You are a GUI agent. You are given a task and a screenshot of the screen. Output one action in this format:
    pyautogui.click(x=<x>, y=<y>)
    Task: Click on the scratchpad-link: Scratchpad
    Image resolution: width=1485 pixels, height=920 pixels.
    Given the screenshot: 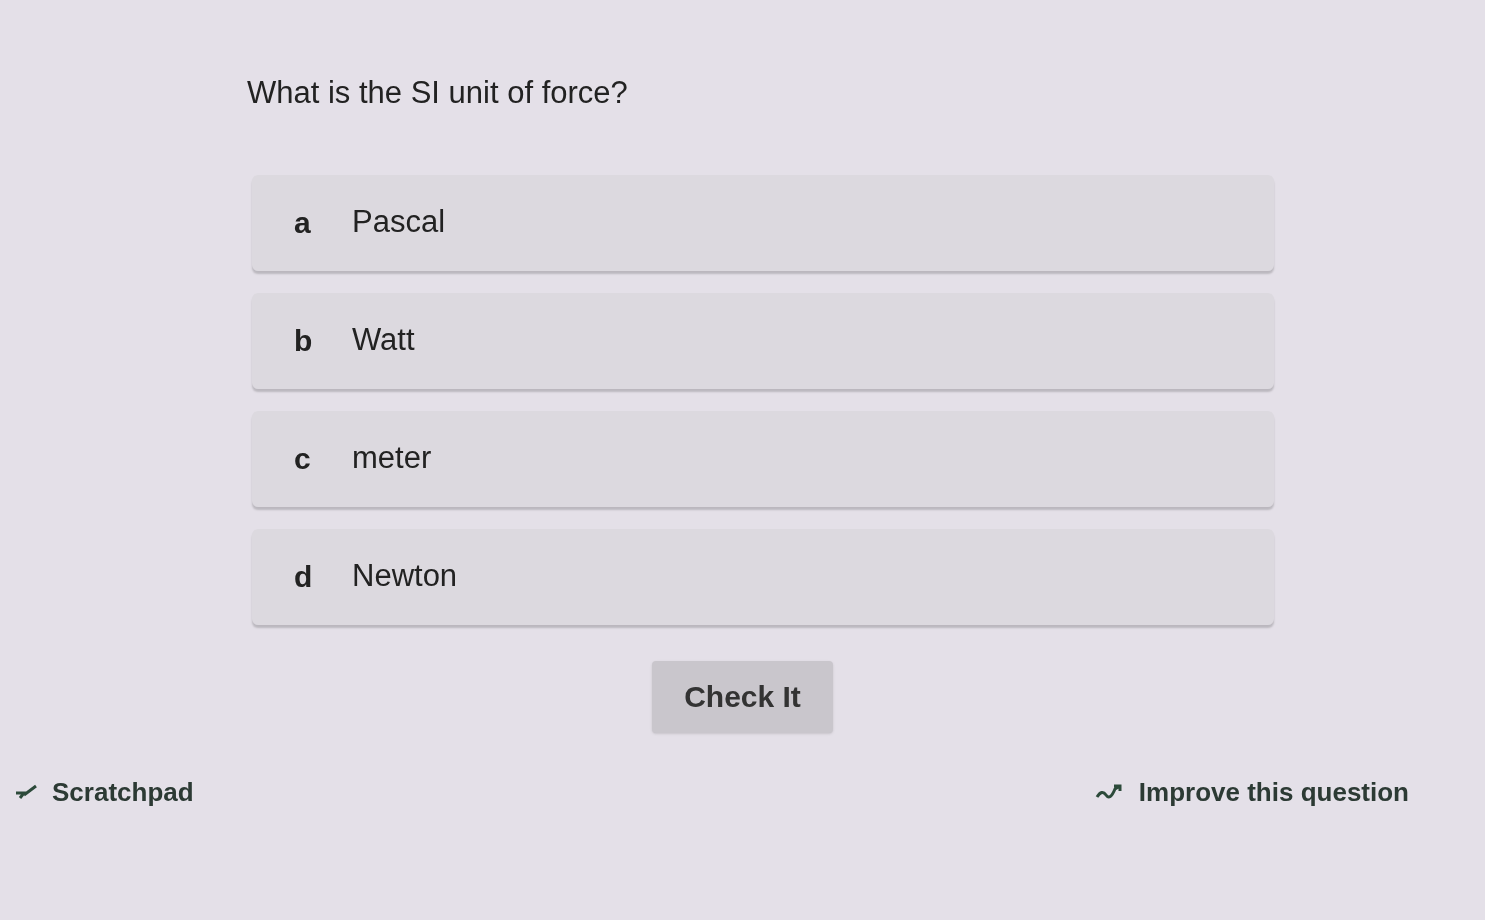 What is the action you would take?
    pyautogui.click(x=104, y=792)
    